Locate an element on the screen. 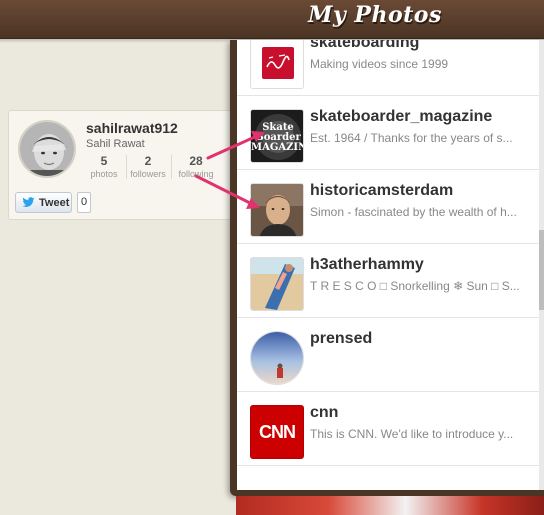  beach-photo is located at coordinates (277, 284).